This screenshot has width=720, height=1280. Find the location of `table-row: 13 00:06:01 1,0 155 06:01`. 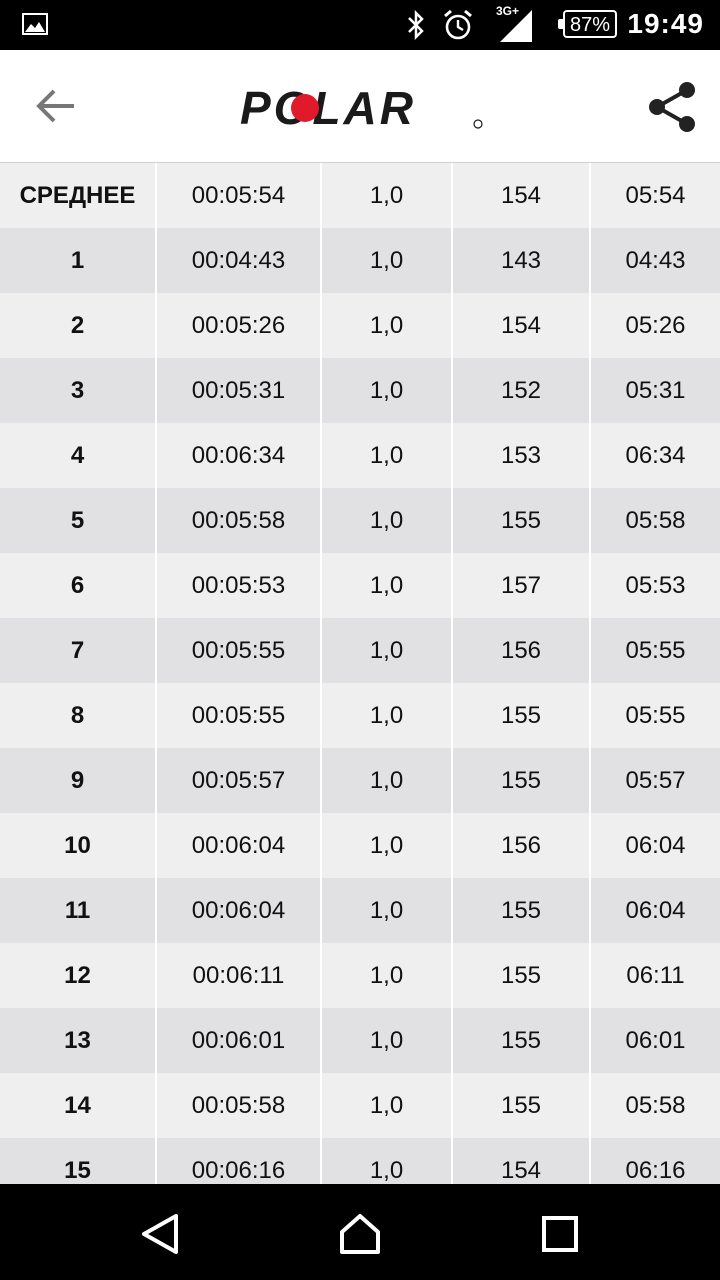

table-row: 13 00:06:01 1,0 155 06:01 is located at coordinates (360, 1040).